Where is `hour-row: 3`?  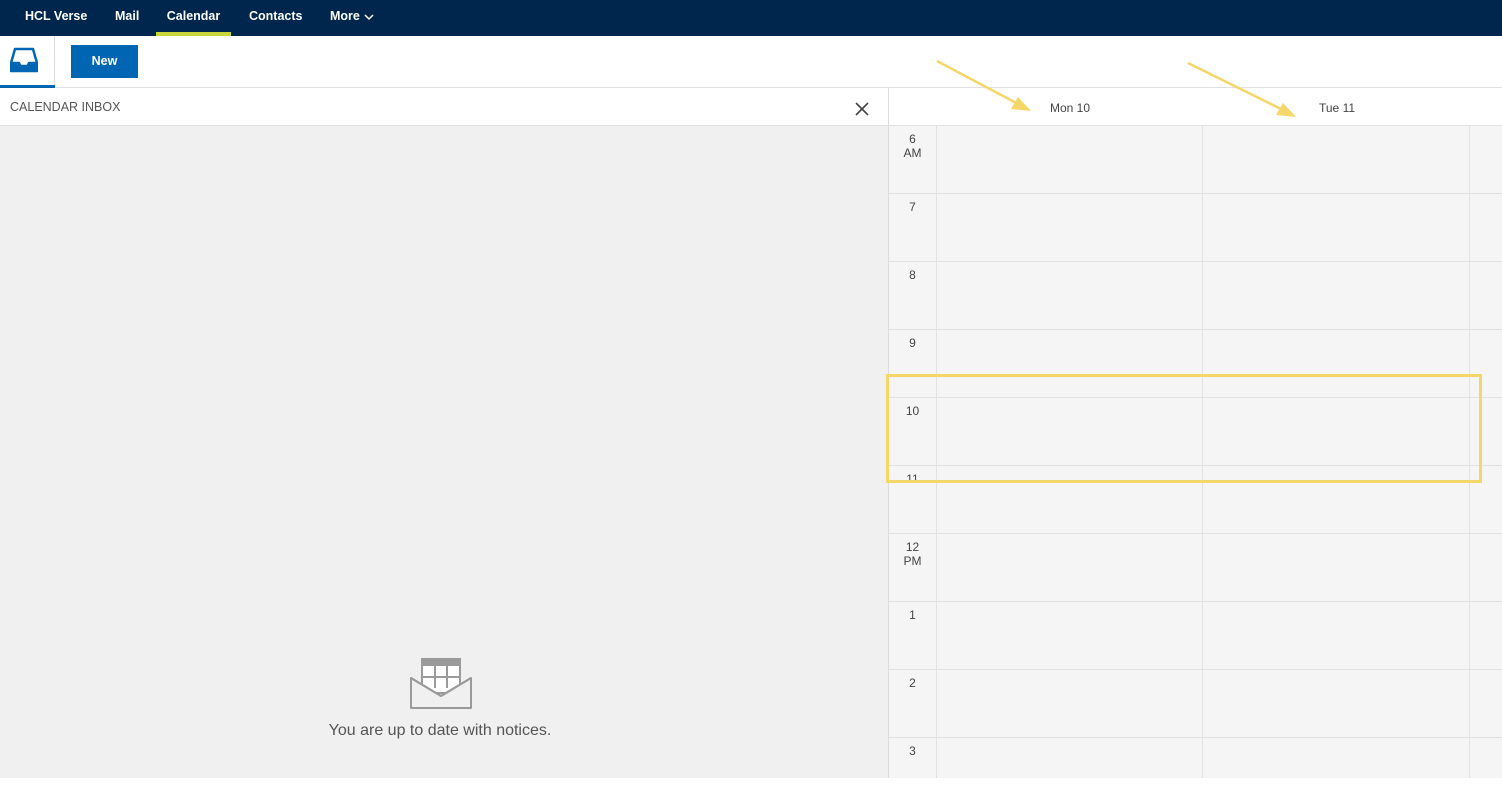
hour-row: 3 is located at coordinates (1195, 772).